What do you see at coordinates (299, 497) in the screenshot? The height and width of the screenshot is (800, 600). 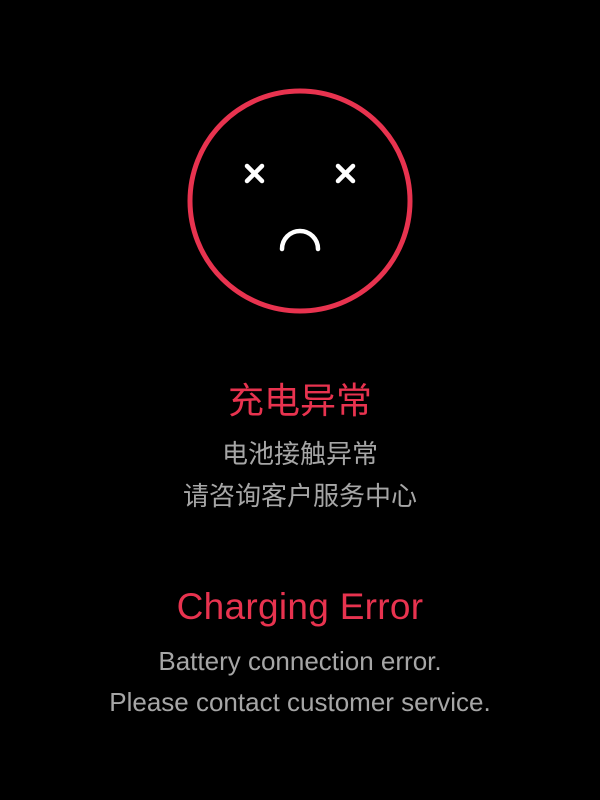 I see `chinese-message-line-2: 请咨询客户服务中心` at bounding box center [299, 497].